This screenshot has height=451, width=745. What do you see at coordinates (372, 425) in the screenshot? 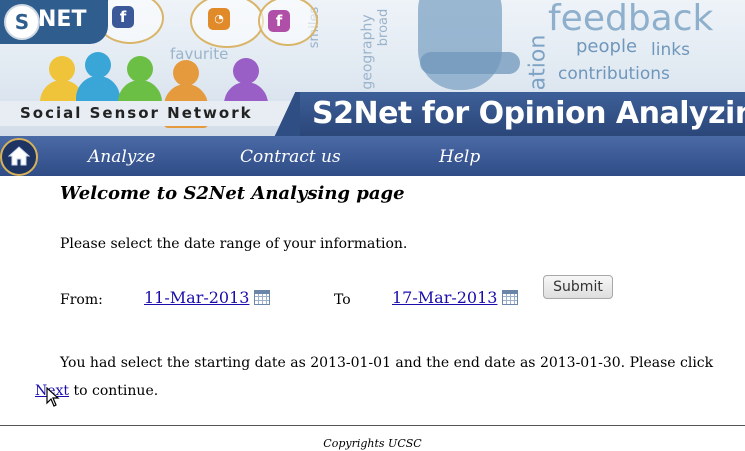
I see `footer-divider` at bounding box center [372, 425].